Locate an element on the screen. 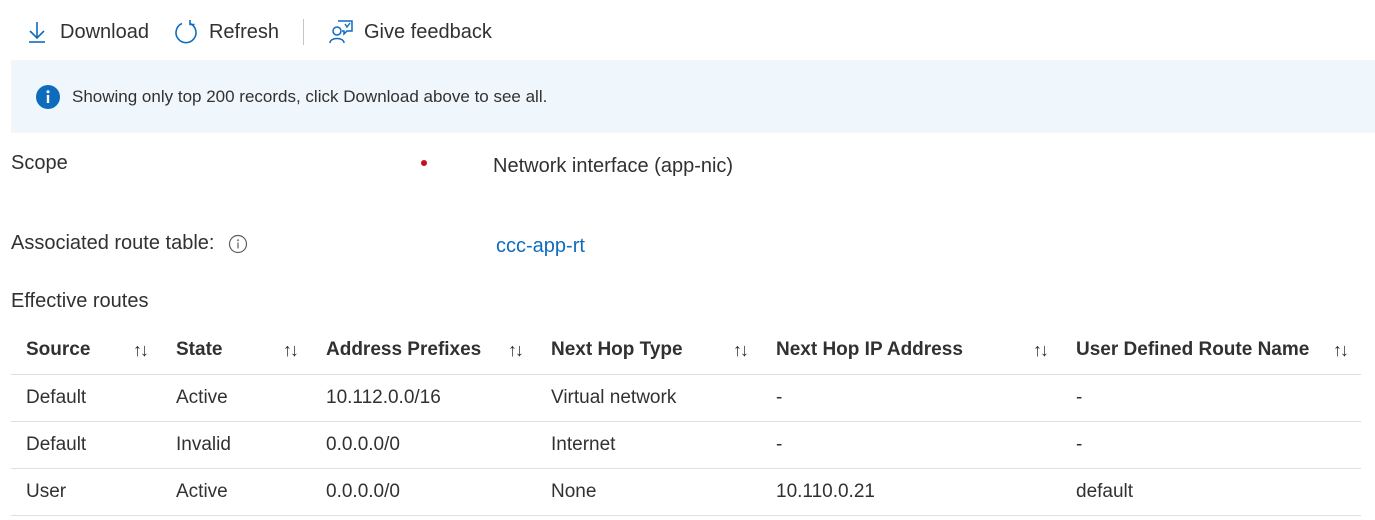 This screenshot has height=520, width=1375. toolbar-divider is located at coordinates (303, 32).